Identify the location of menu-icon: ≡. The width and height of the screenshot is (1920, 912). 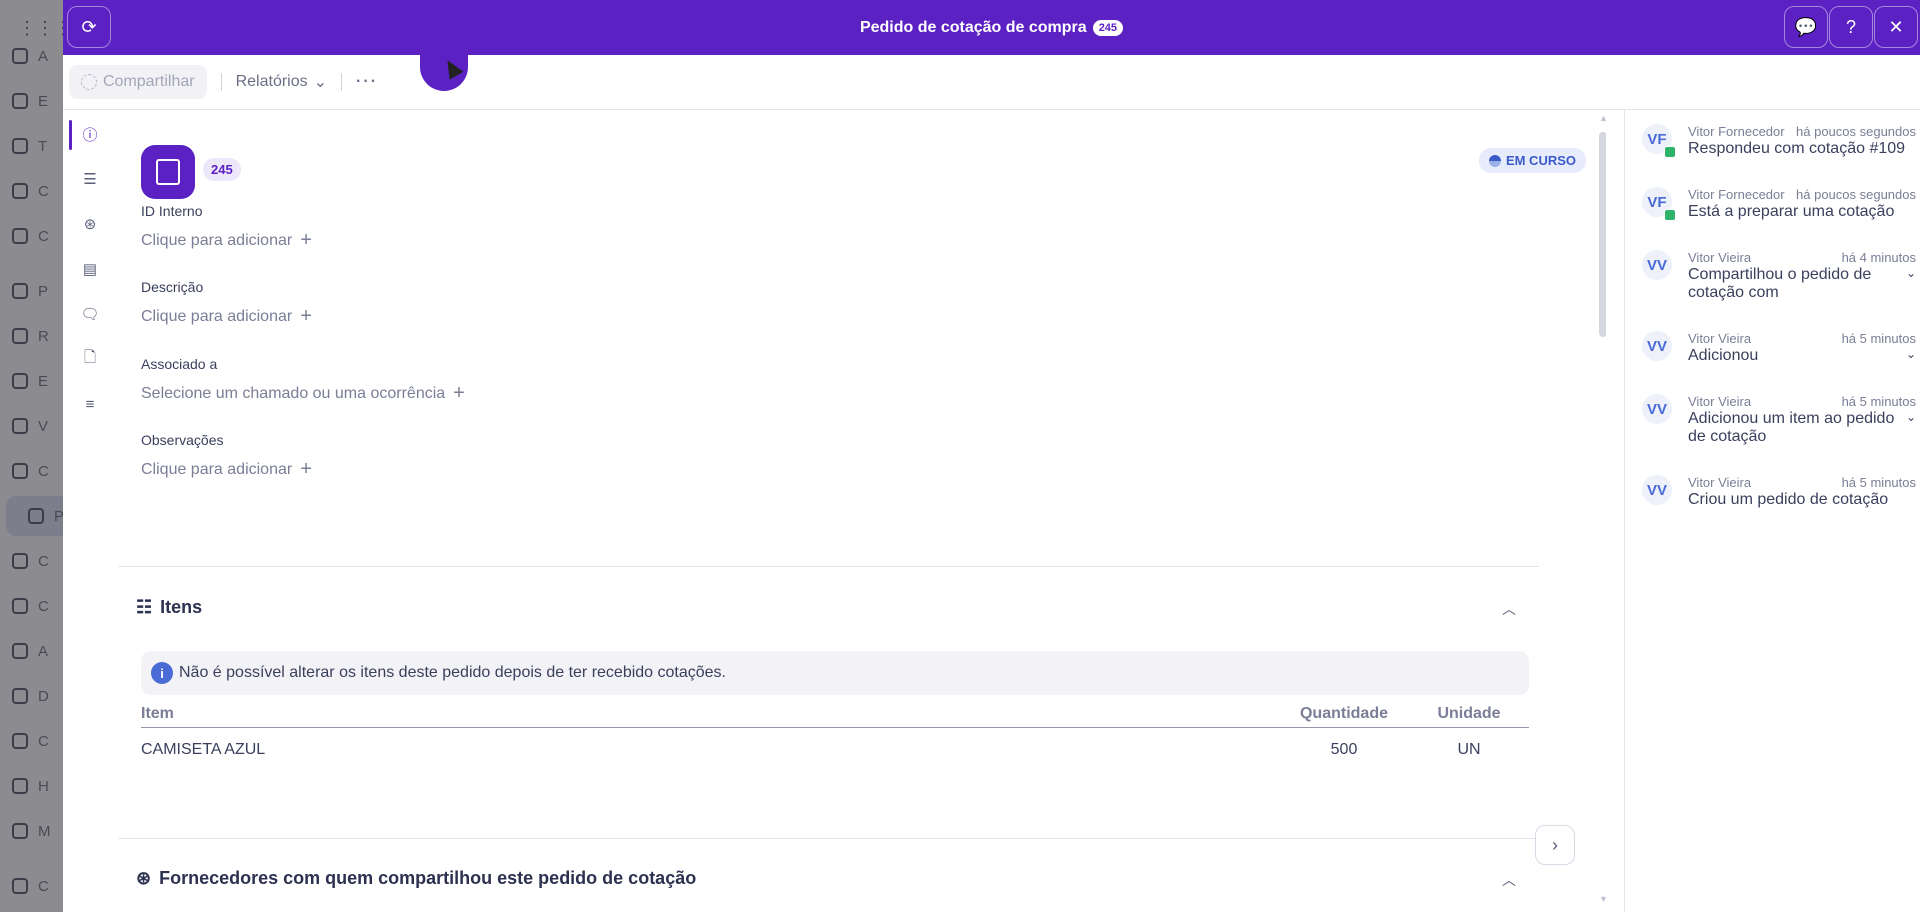
(90, 404).